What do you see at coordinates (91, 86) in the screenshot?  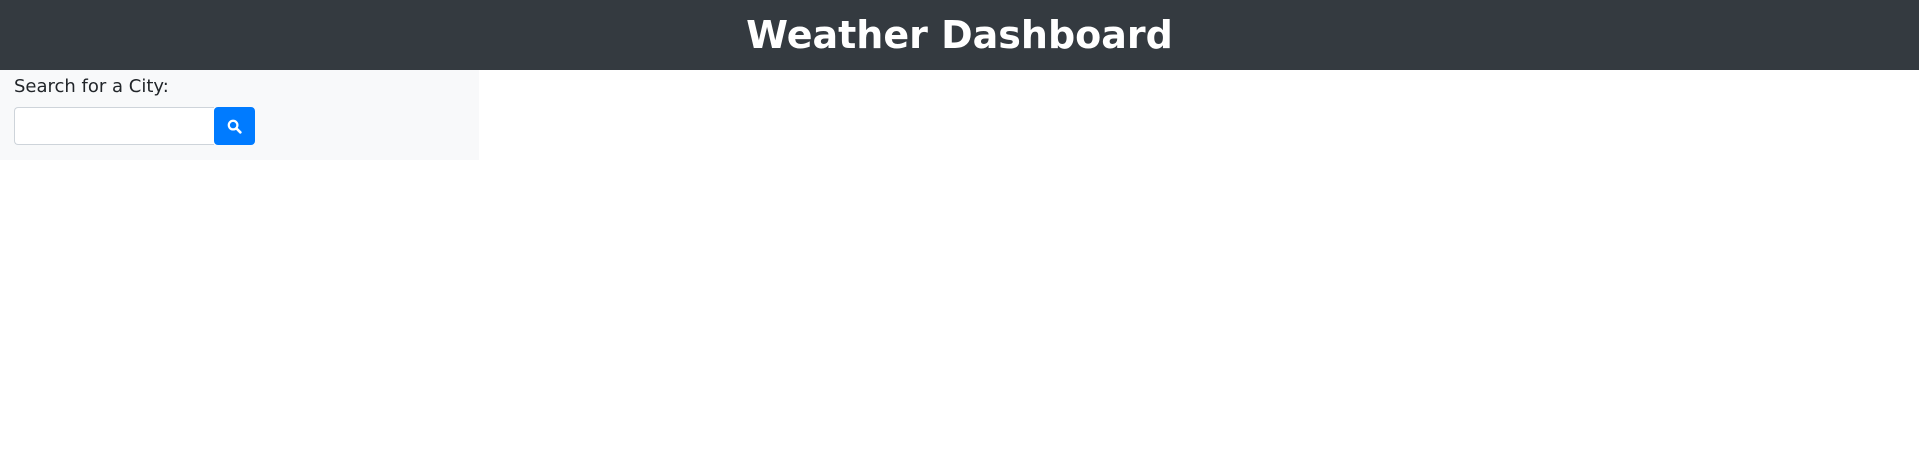 I see `search-label: Search for a City:` at bounding box center [91, 86].